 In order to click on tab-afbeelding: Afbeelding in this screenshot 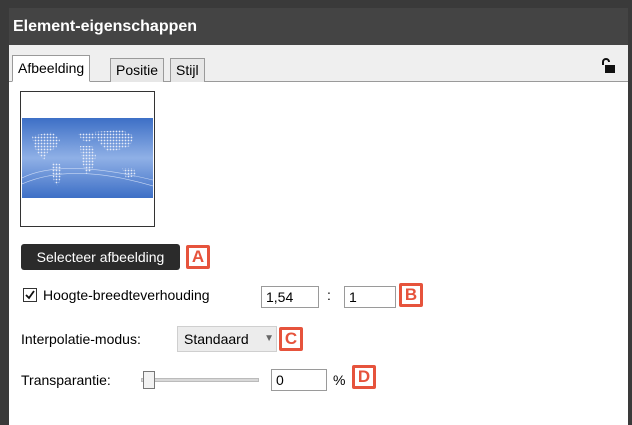, I will do `click(51, 68)`.